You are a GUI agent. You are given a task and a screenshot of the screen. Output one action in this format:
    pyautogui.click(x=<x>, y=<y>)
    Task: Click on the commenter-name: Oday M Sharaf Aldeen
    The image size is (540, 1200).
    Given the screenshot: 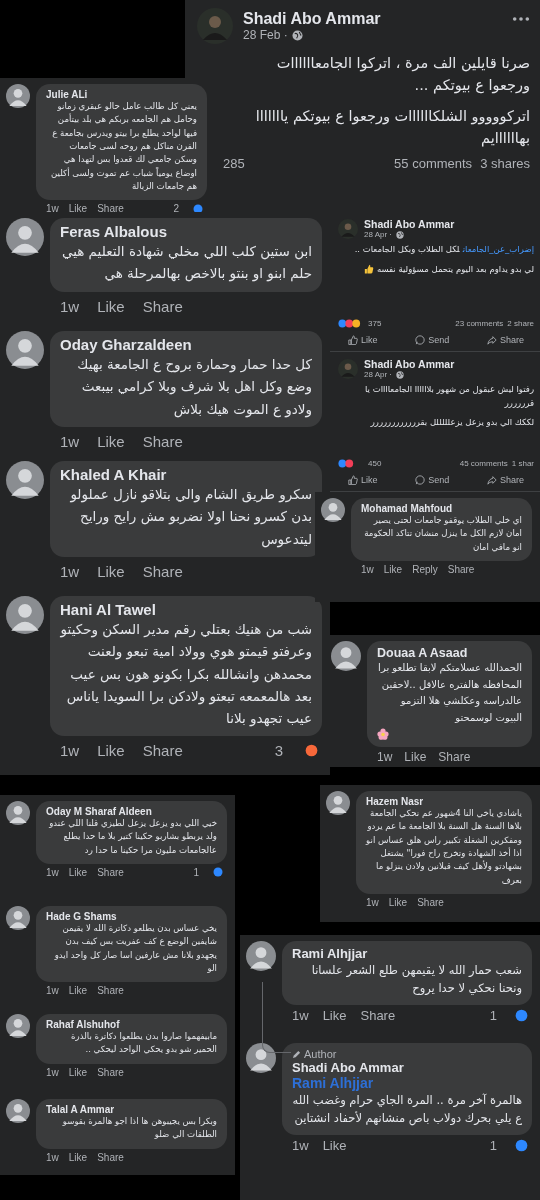 What is the action you would take?
    pyautogui.click(x=131, y=811)
    